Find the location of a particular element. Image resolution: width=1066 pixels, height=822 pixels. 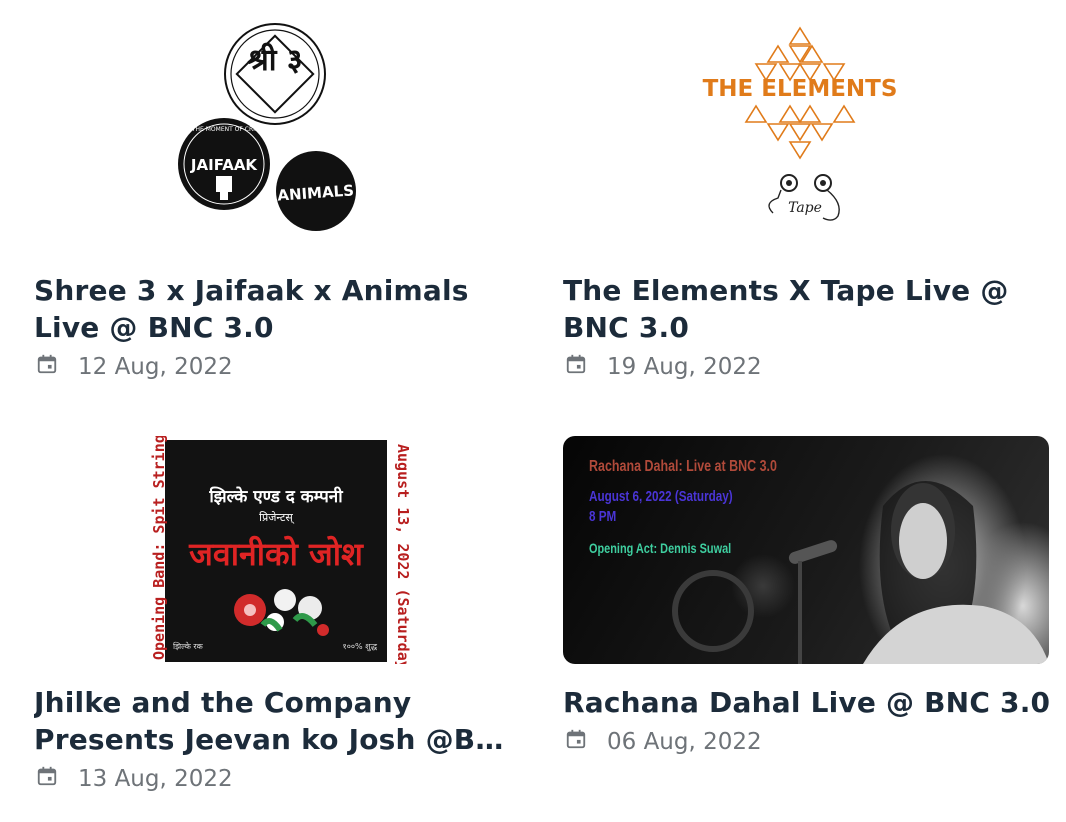

poster-header: झिल्के एण्ड द कम्पनी is located at coordinates (276, 497).